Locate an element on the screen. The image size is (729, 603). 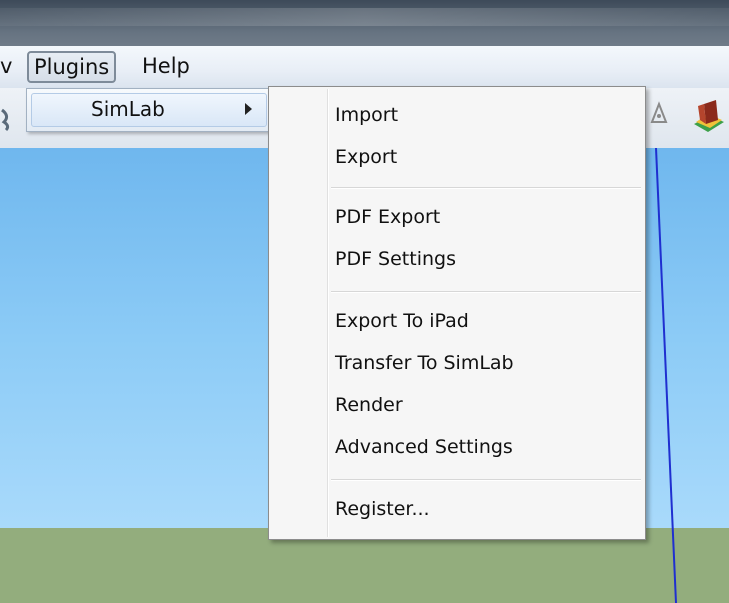
menu-item-pdf-settings: PDF Settings is located at coordinates (395, 259).